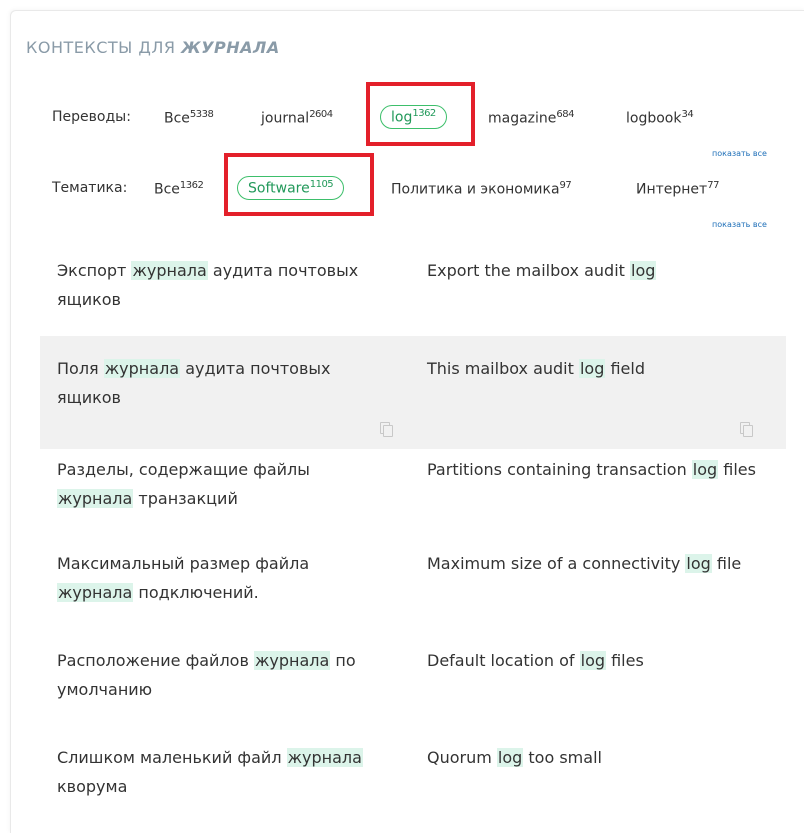 The height and width of the screenshot is (833, 804). What do you see at coordinates (672, 189) in the screenshot?
I see `chip-label: Интернет` at bounding box center [672, 189].